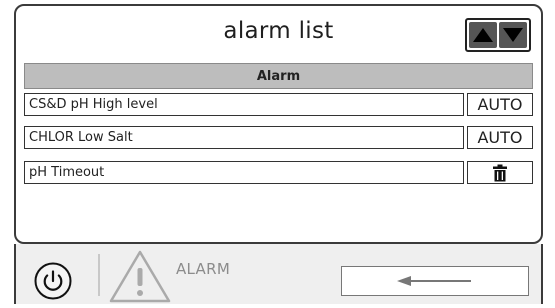 The height and width of the screenshot is (308, 555). Describe the element at coordinates (244, 137) in the screenshot. I see `alarm-name: CHLOR Low Salt` at that location.